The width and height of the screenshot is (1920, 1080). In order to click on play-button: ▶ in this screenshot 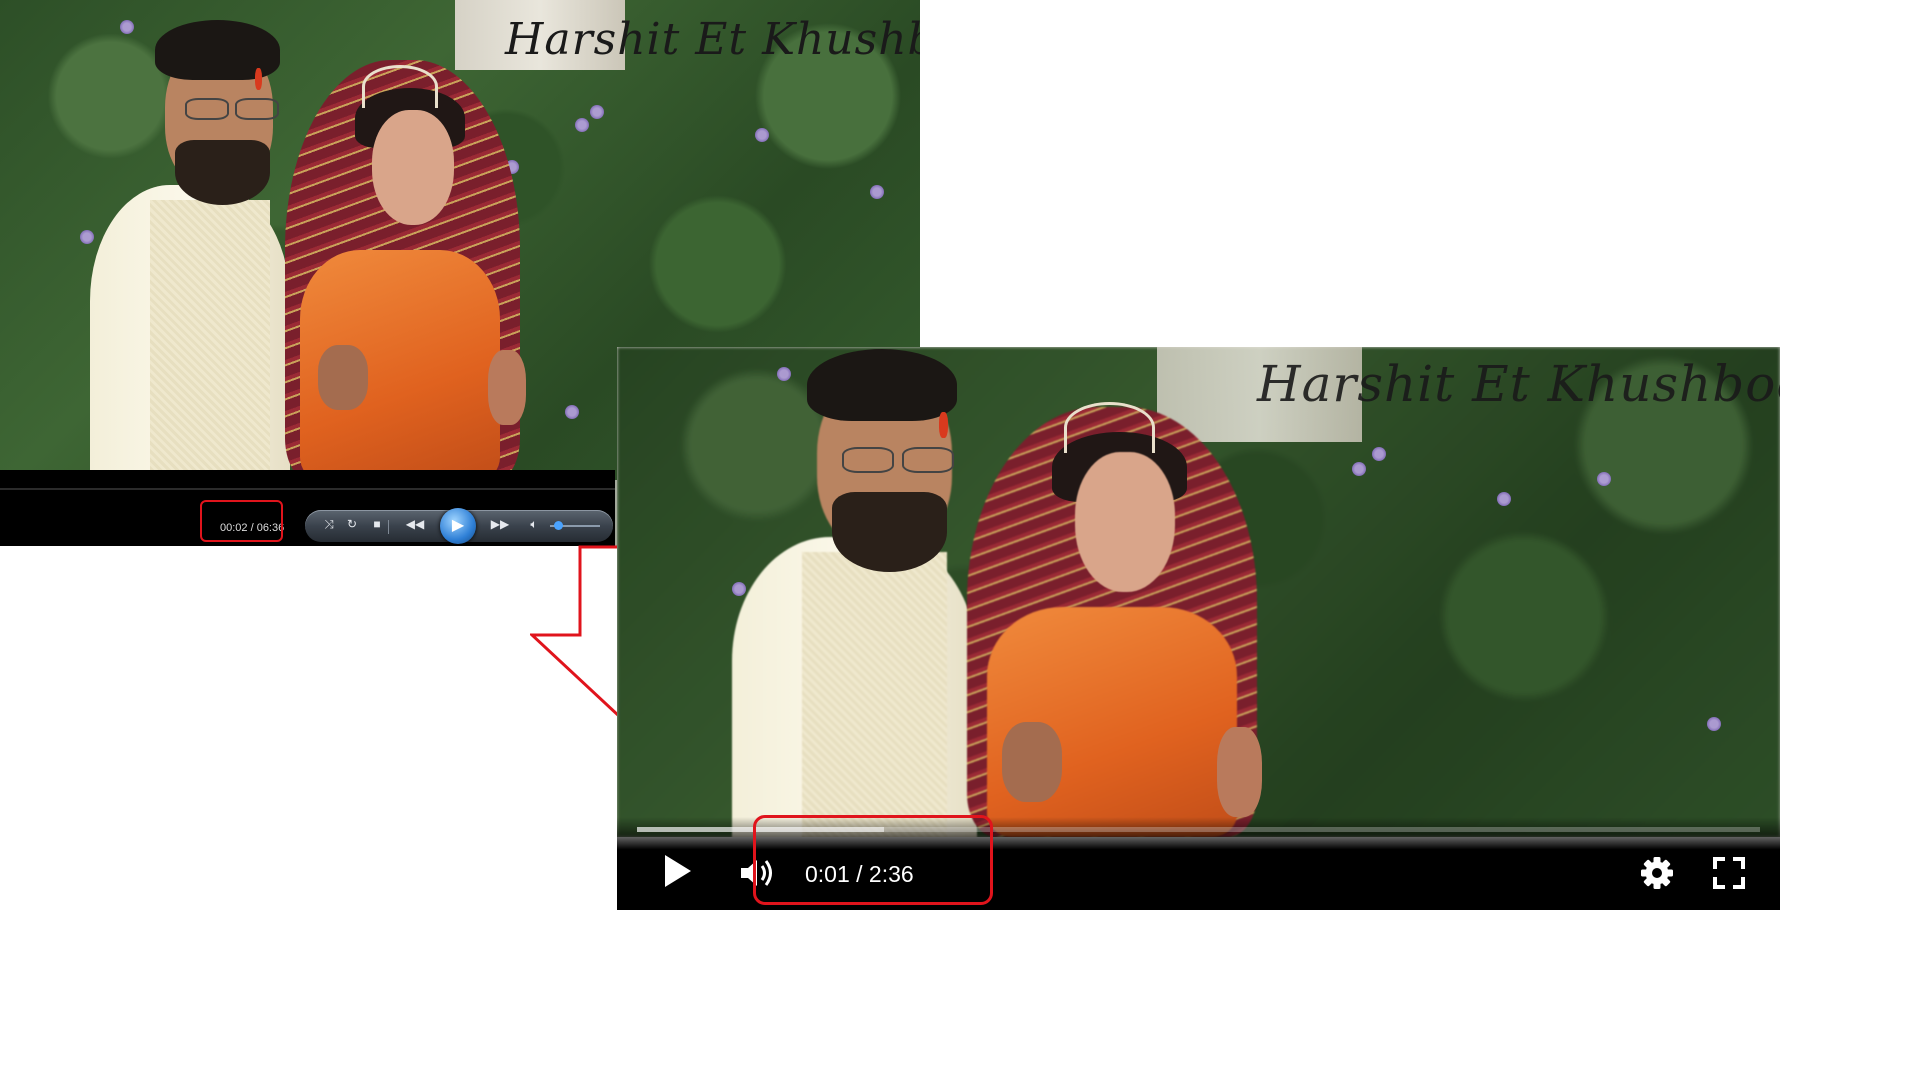, I will do `click(458, 526)`.